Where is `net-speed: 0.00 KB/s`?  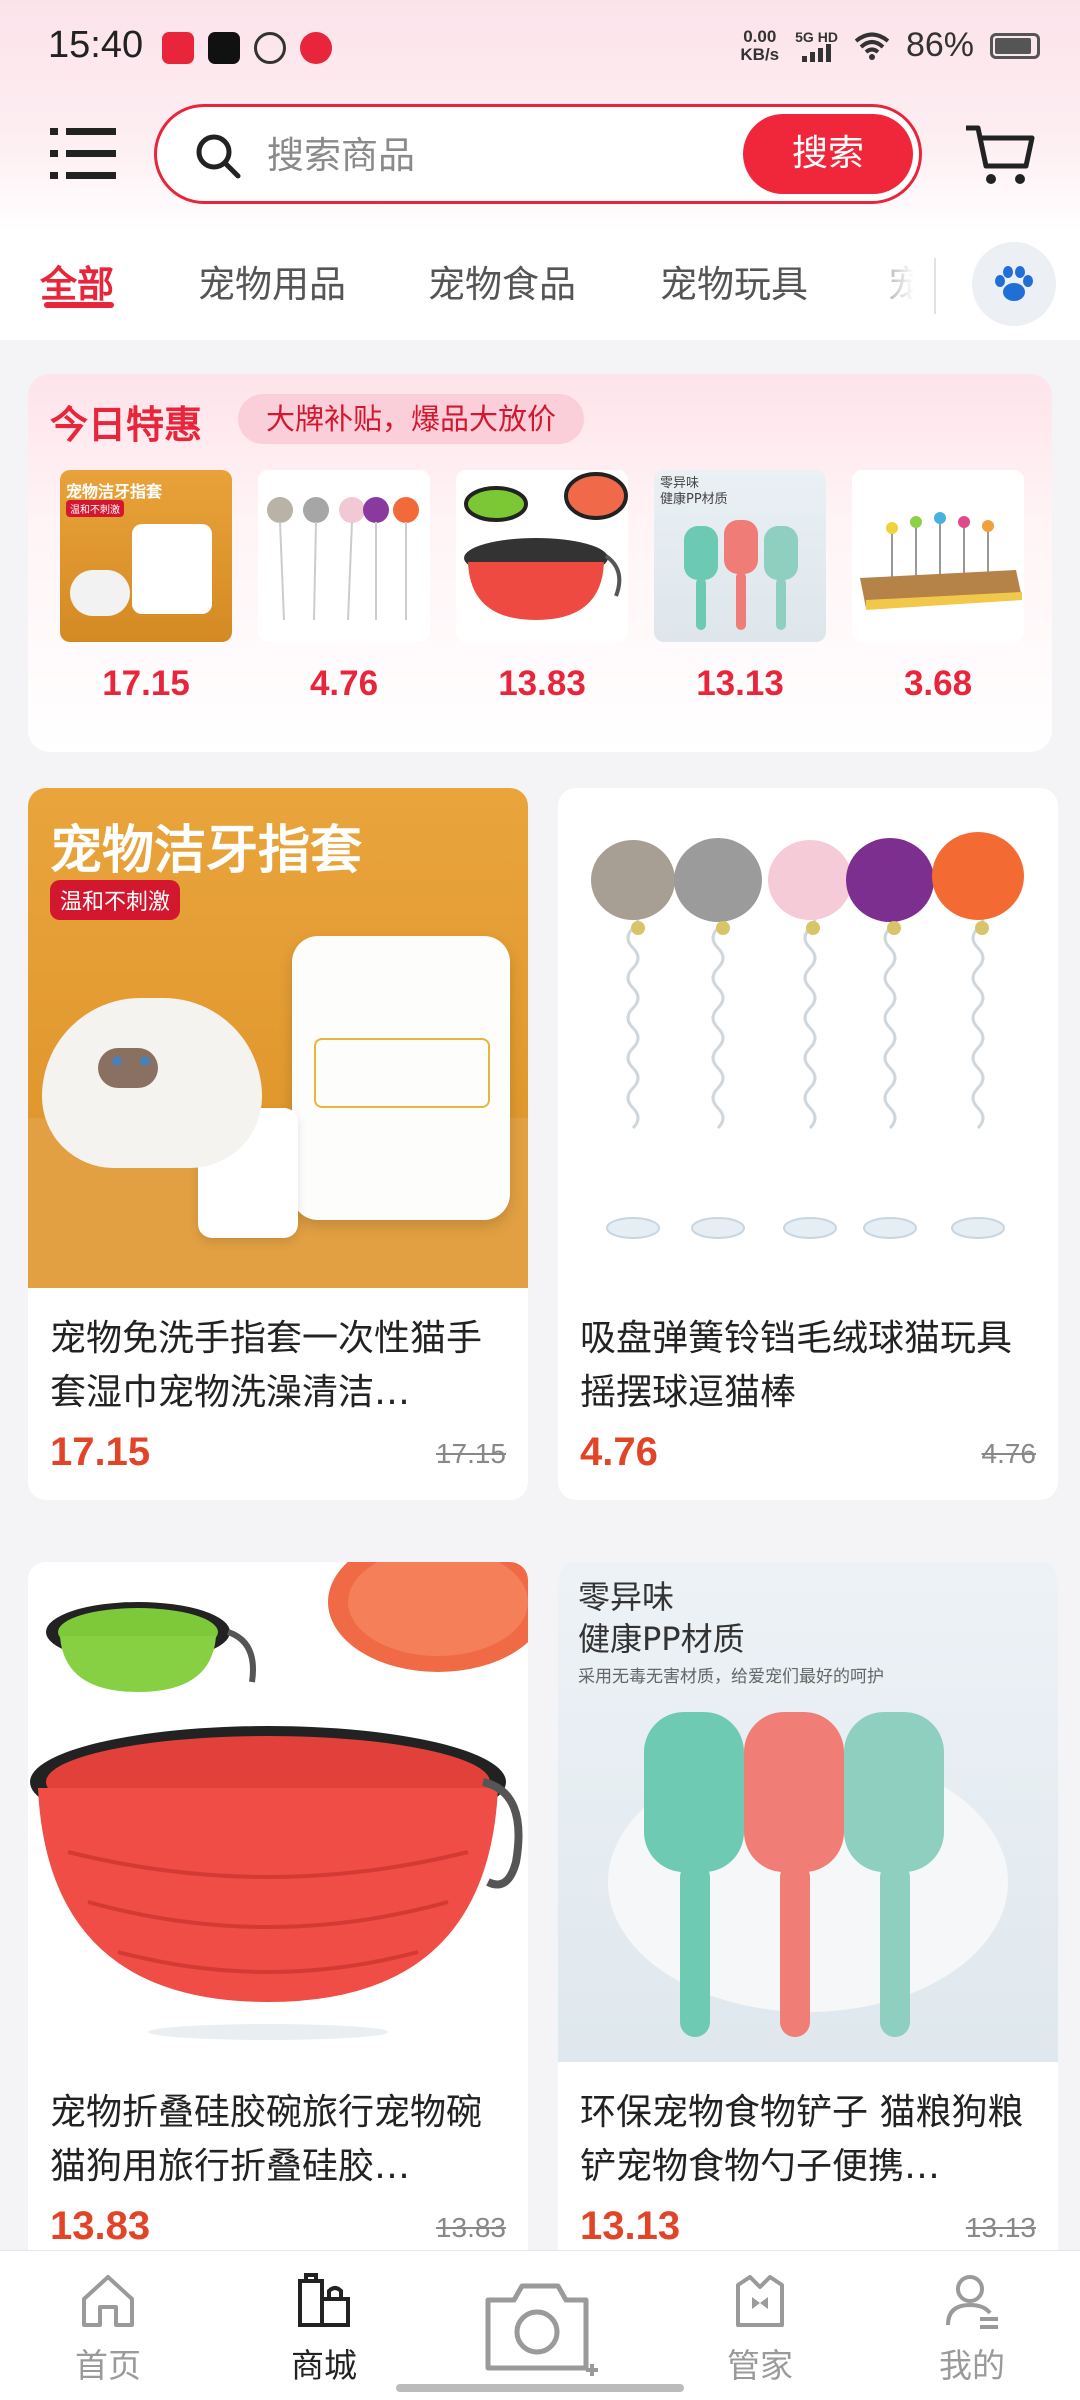
net-speed: 0.00 KB/s is located at coordinates (760, 45).